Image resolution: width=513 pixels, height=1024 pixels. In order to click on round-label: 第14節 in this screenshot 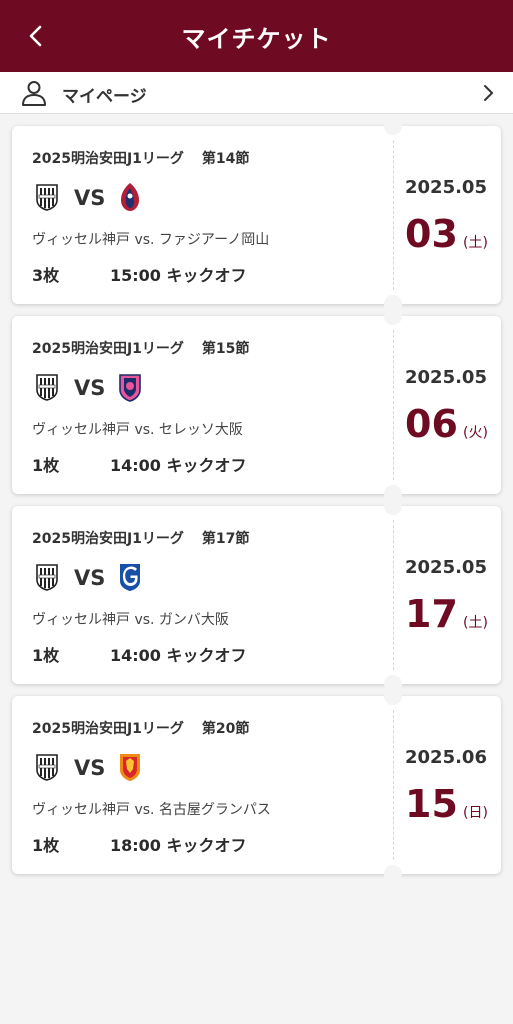, I will do `click(225, 159)`.